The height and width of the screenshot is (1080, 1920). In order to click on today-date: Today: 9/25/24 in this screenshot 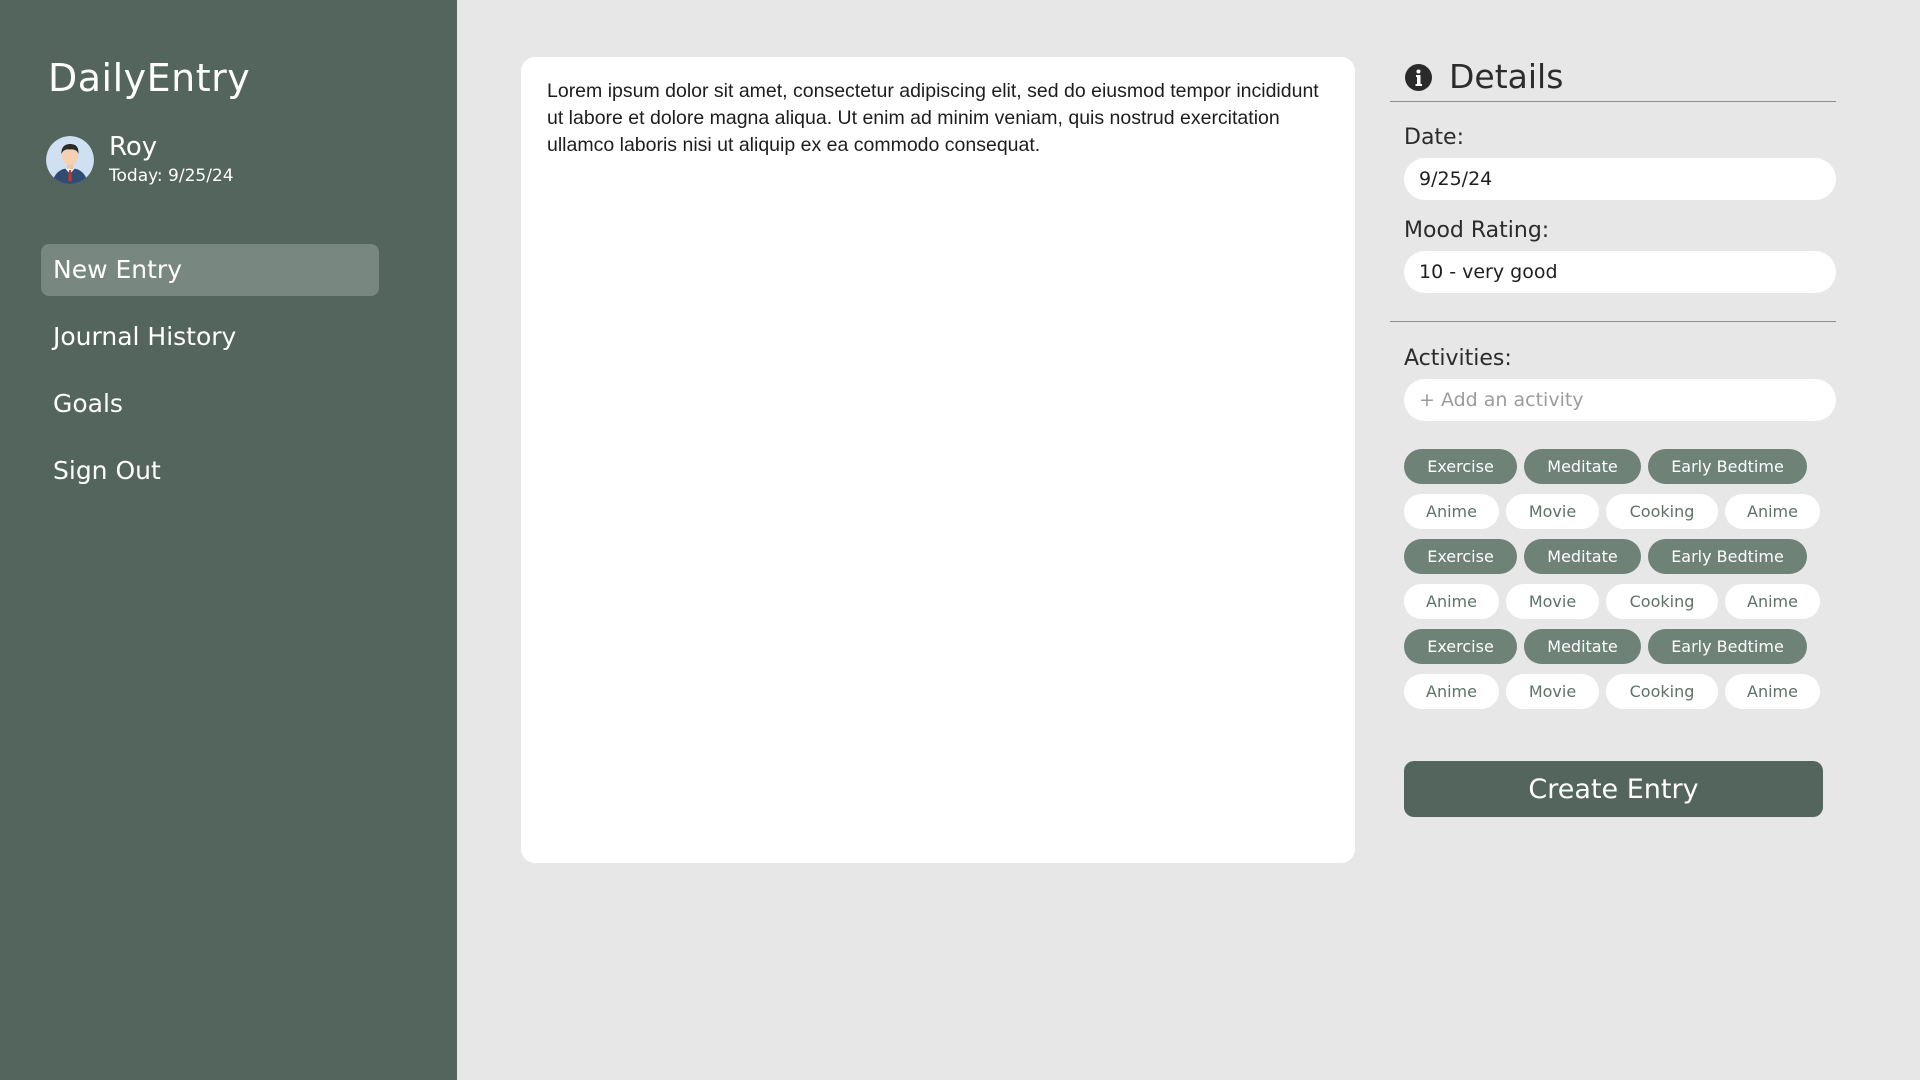, I will do `click(171, 176)`.